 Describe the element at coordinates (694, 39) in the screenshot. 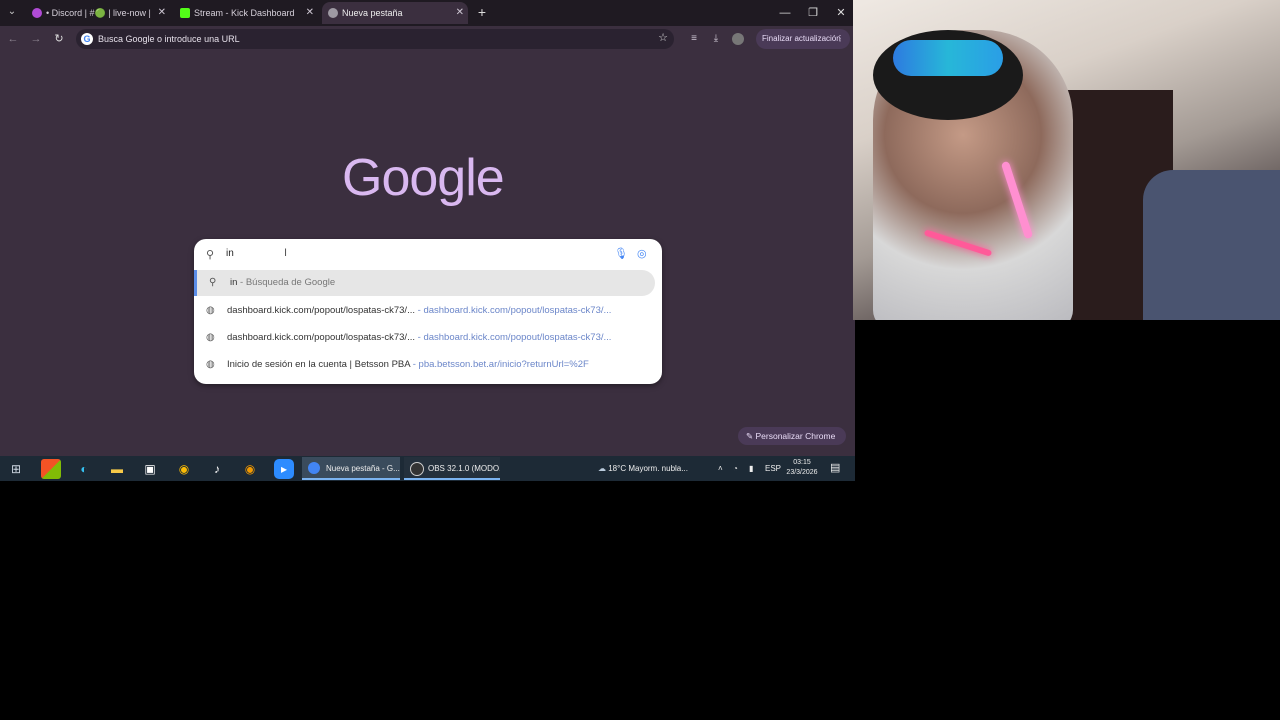

I see `tab-groups-icon: ≡` at that location.